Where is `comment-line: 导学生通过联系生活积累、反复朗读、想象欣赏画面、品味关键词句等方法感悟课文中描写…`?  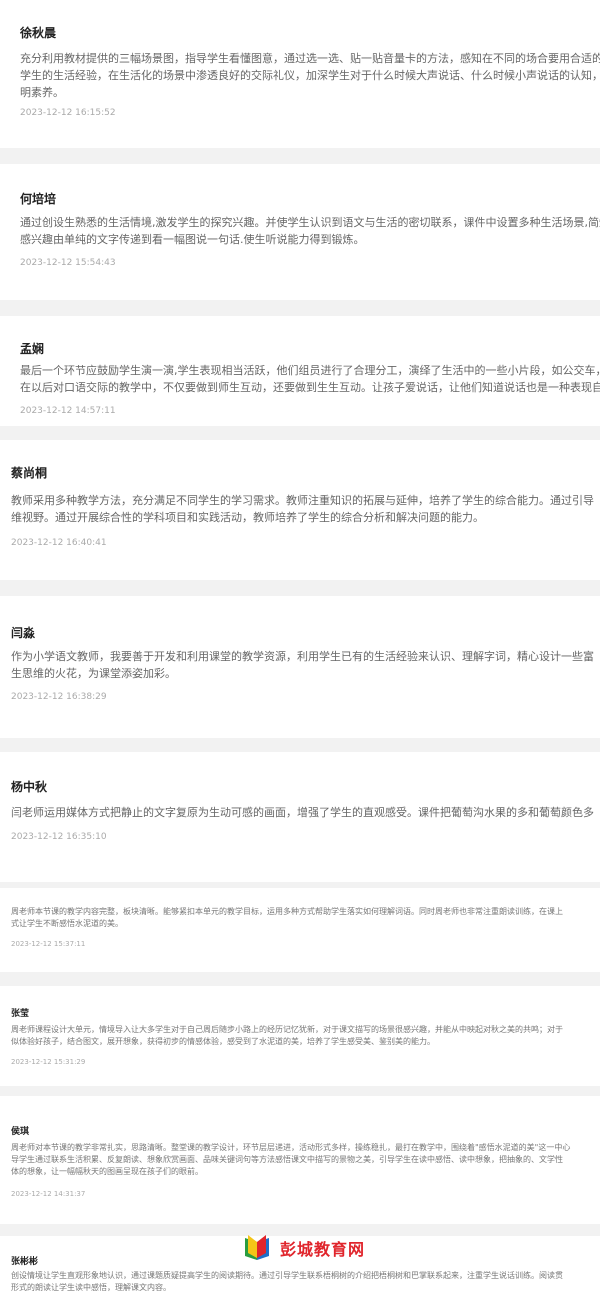
comment-line: 导学生通过联系生活积累、反复朗读、想象欣赏画面、品味关键词句等方法感悟课文中描写… is located at coordinates (287, 1159).